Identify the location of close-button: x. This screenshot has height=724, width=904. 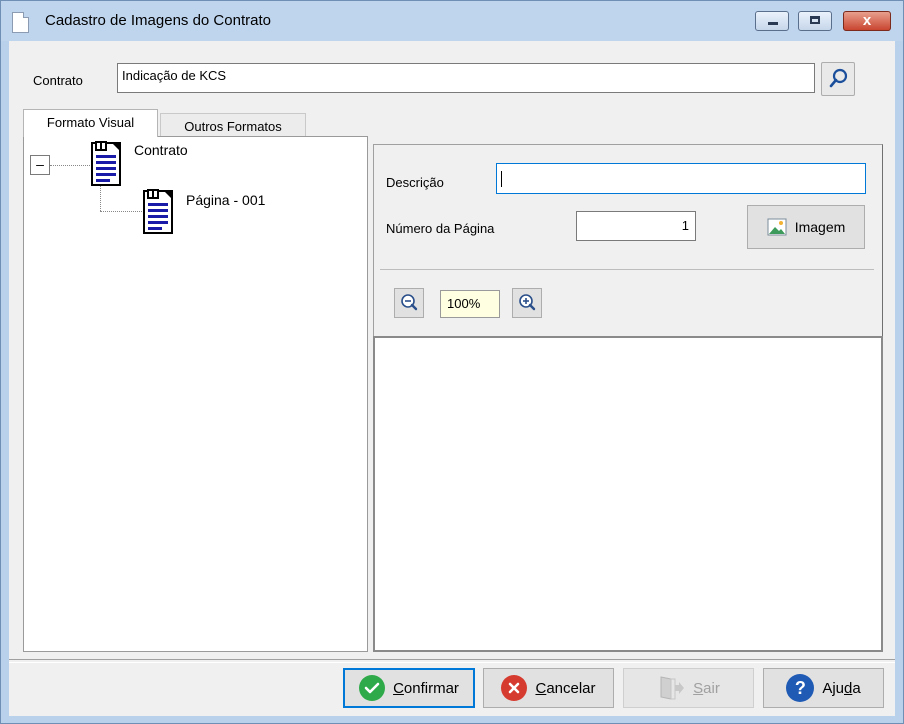
(867, 21).